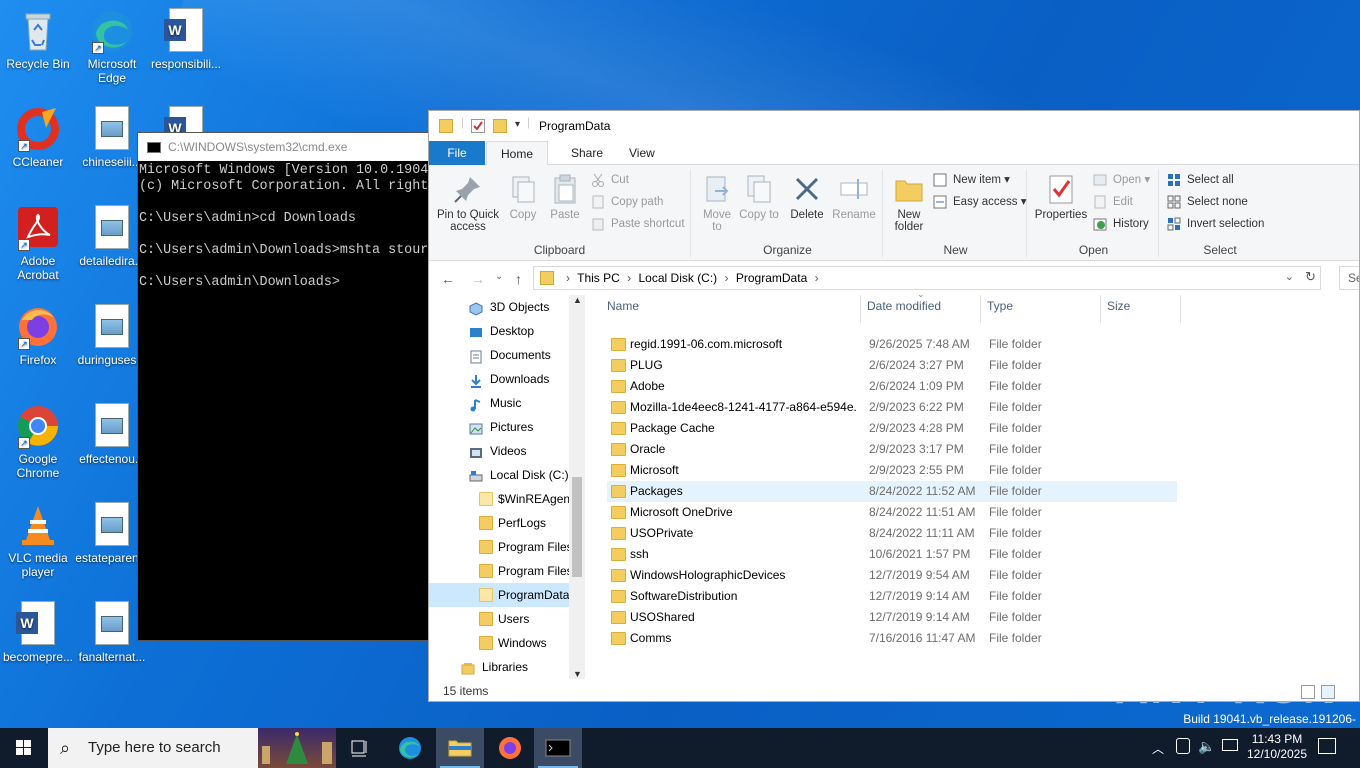  Describe the element at coordinates (502, 403) in the screenshot. I see `nav-item: Music` at that location.